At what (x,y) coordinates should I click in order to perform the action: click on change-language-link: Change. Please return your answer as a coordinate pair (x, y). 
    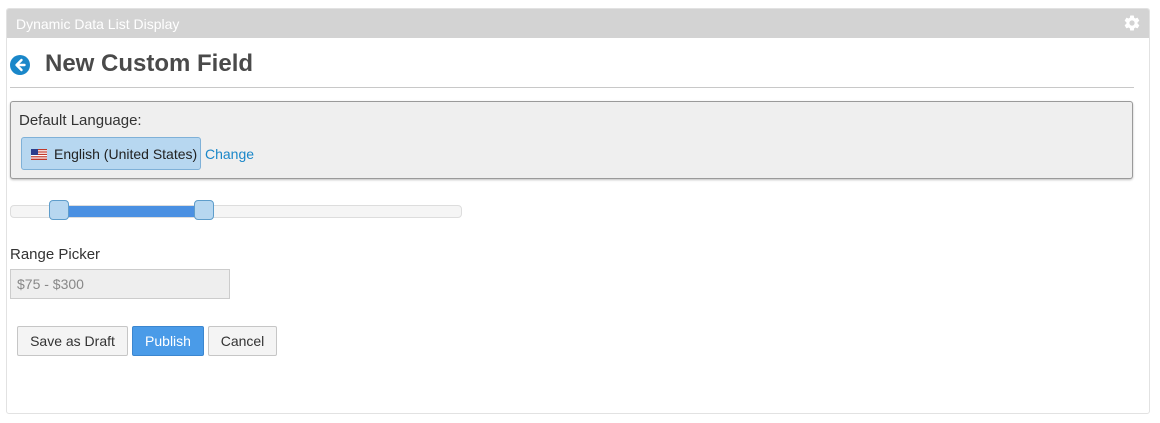
    Looking at the image, I should click on (229, 154).